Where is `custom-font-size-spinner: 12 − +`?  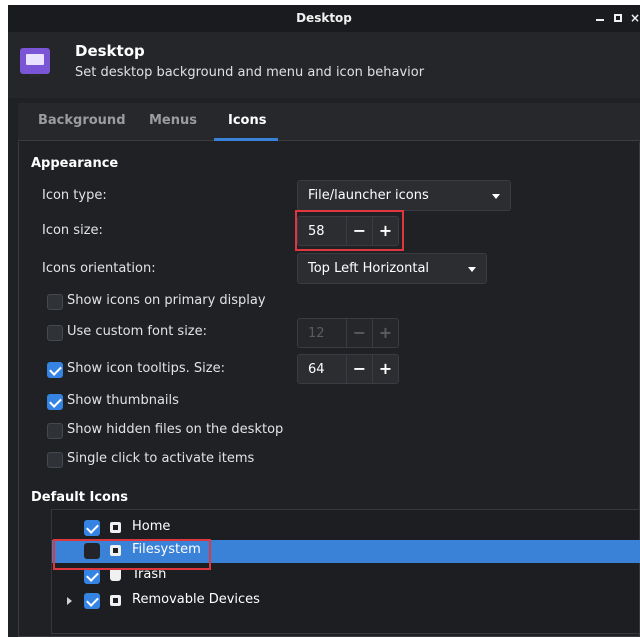 custom-font-size-spinner: 12 − + is located at coordinates (348, 333).